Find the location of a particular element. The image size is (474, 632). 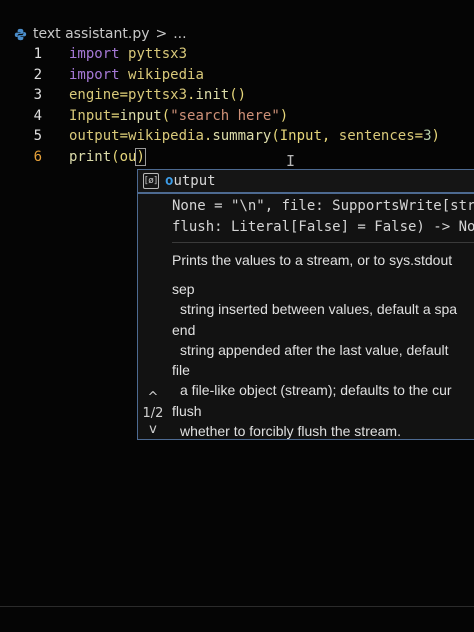

param-name: flush is located at coordinates (187, 410).